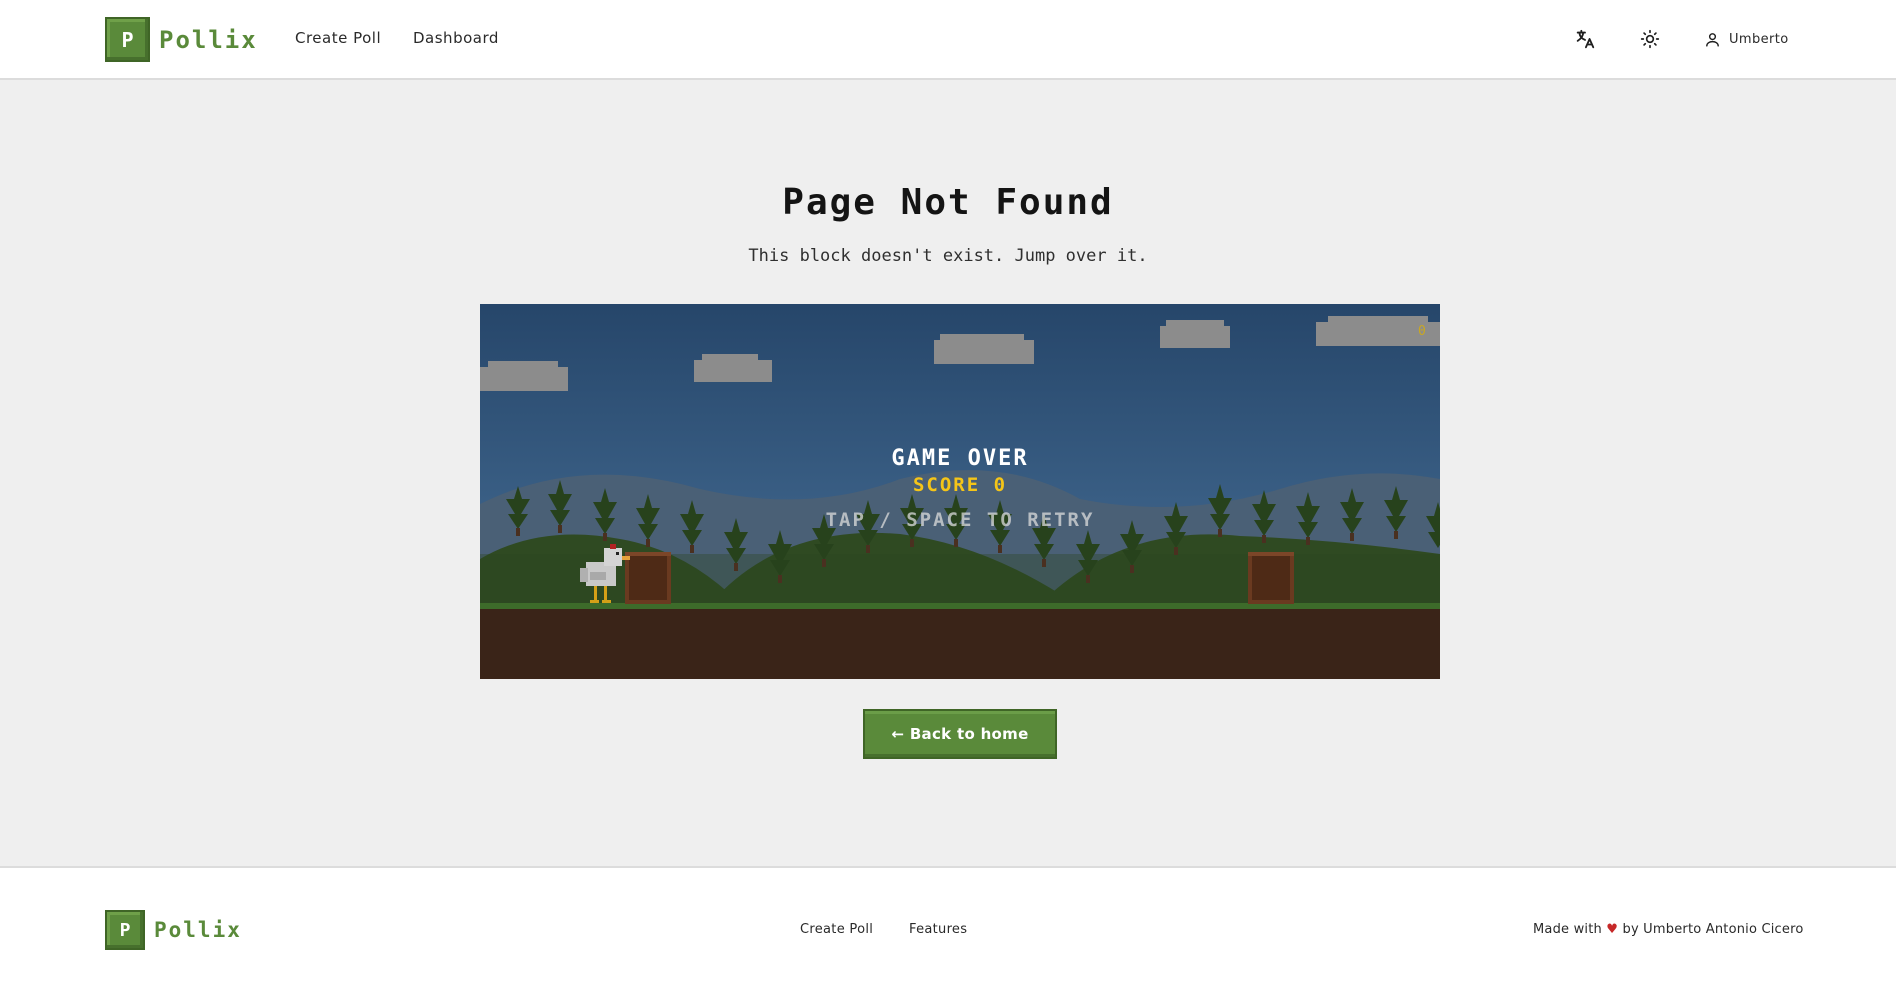 This screenshot has width=1896, height=988. I want to click on back-to-home-button: ← Back to home, so click(960, 734).